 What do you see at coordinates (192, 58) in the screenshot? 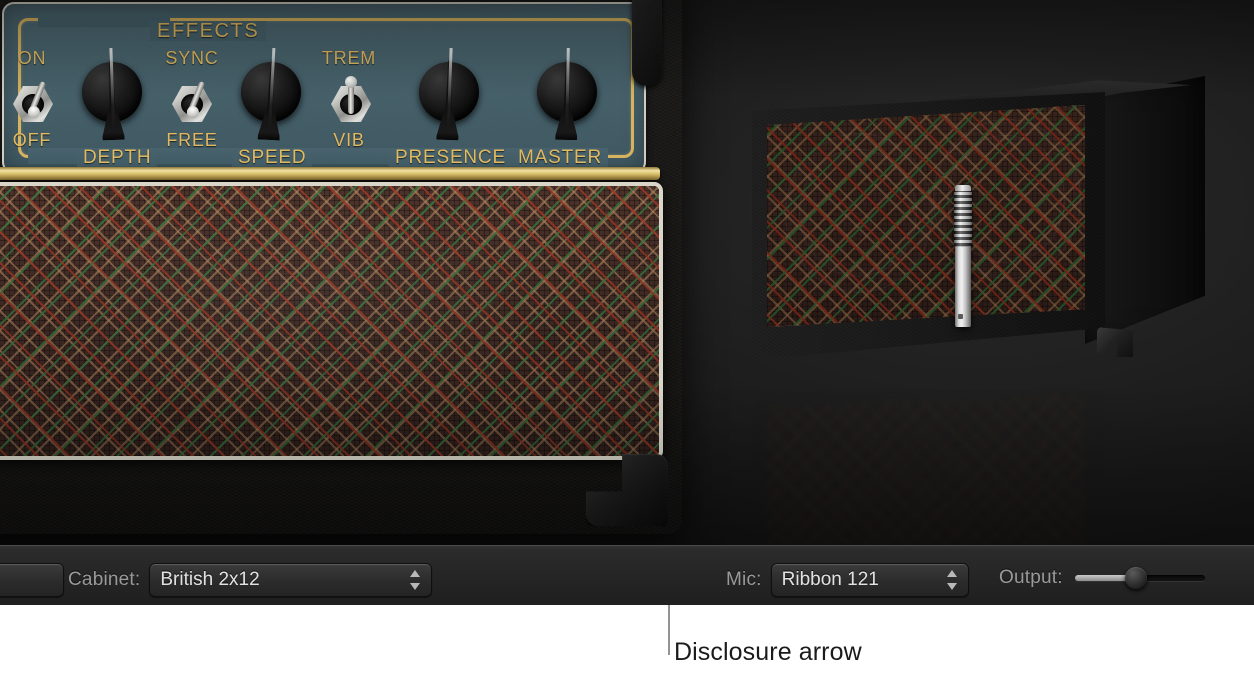
I see `sync-free-switch-top-label: SYNC` at bounding box center [192, 58].